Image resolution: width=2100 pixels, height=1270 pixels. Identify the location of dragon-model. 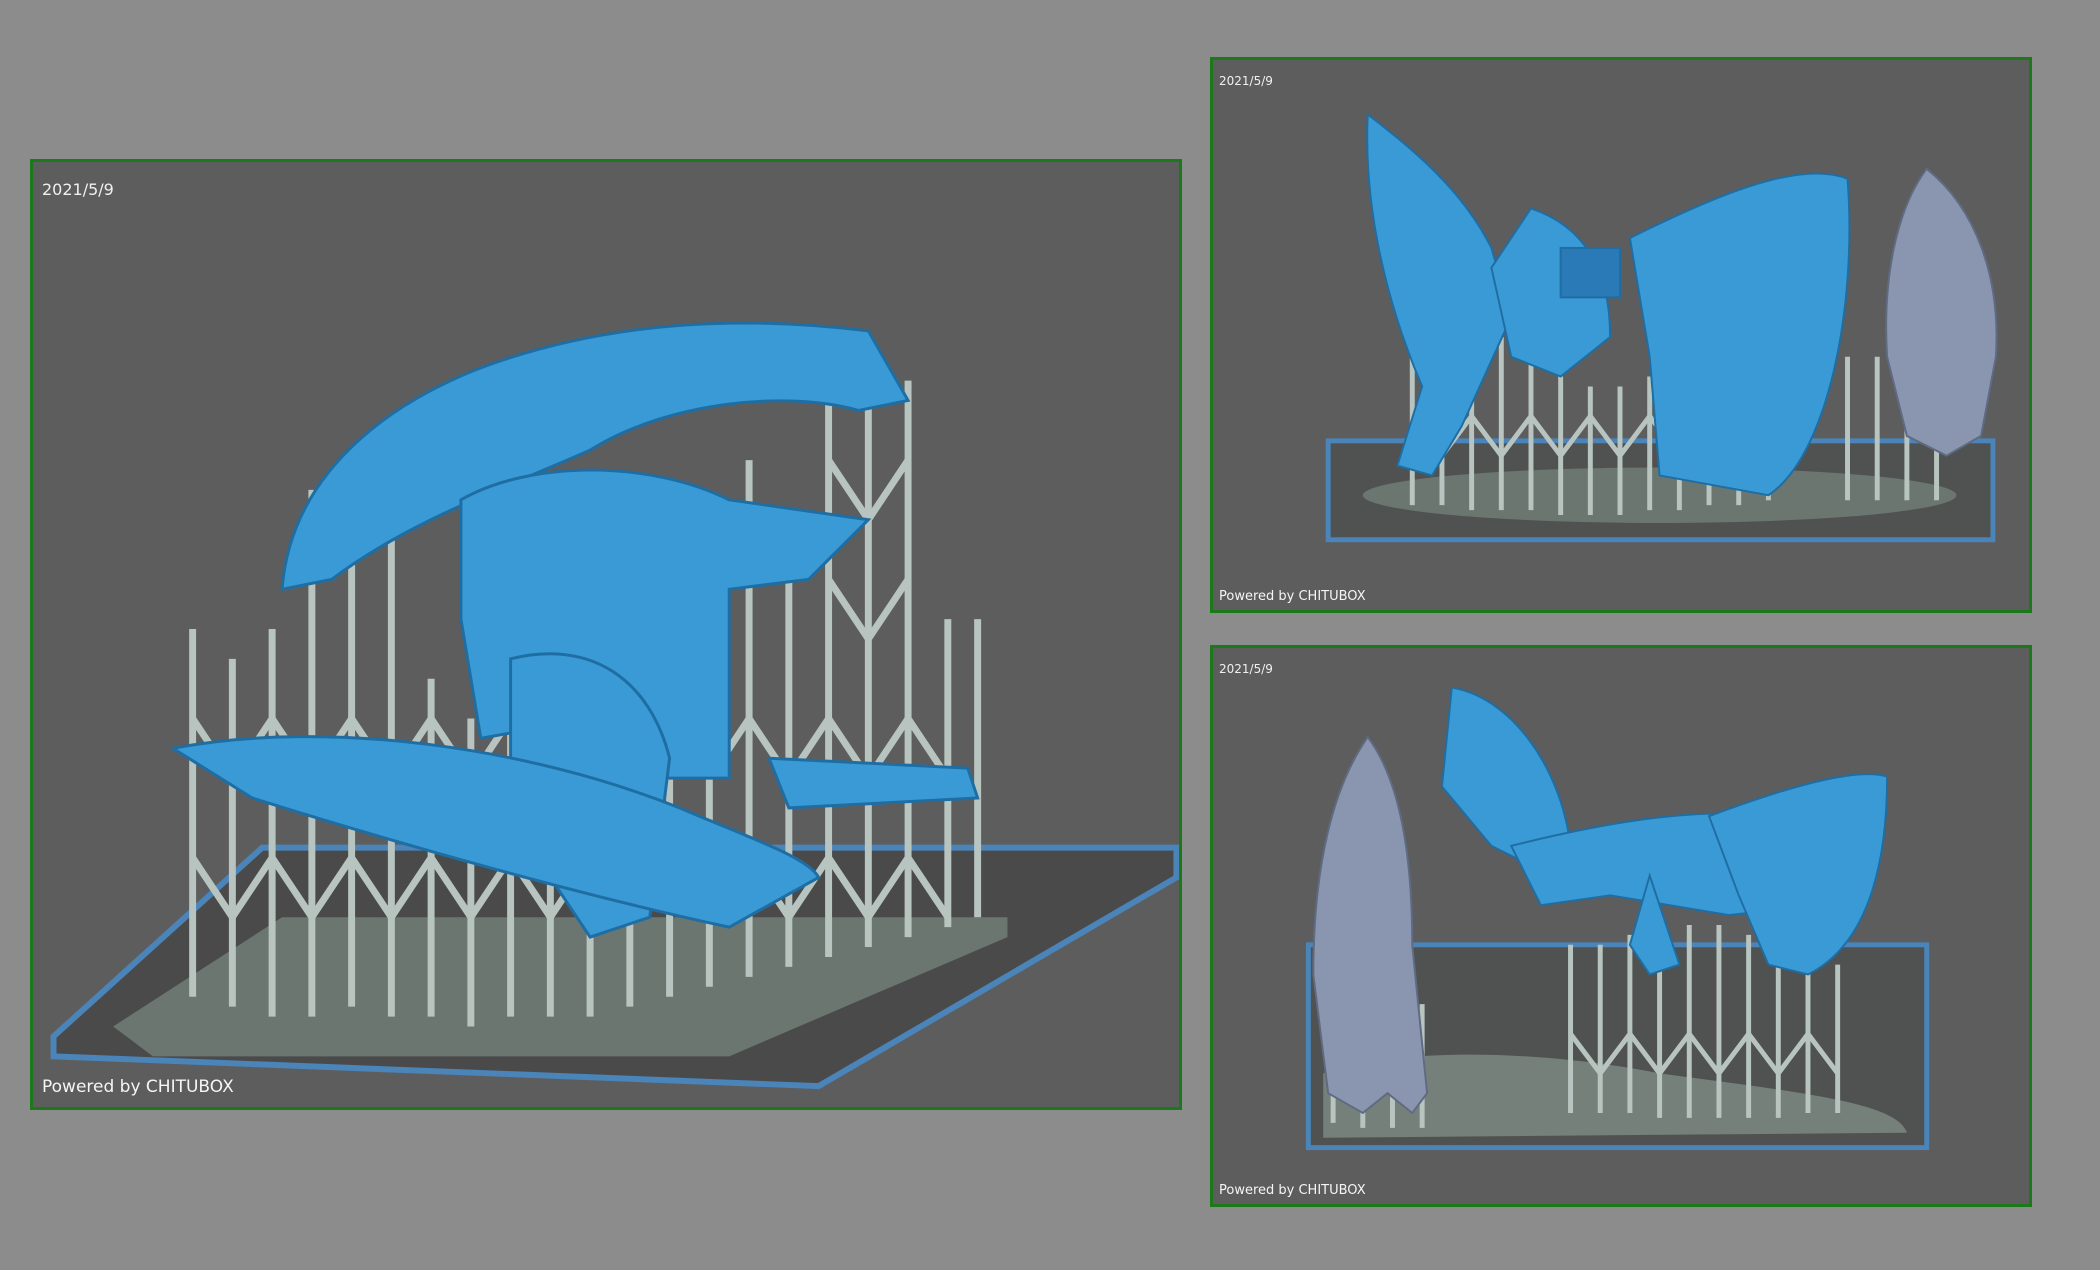
(1664, 831).